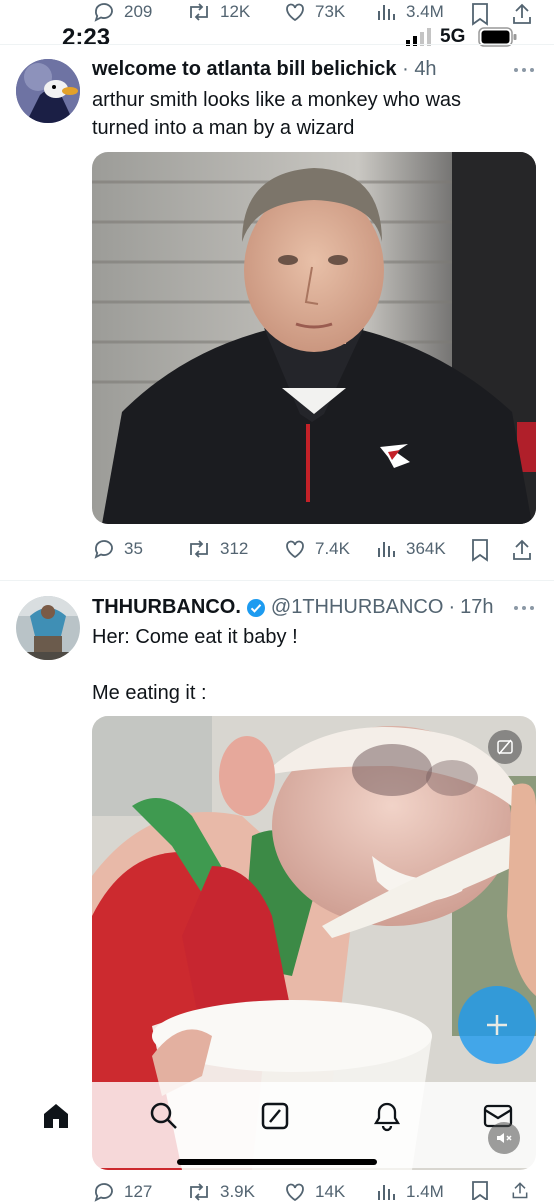 The image size is (554, 1204). What do you see at coordinates (425, 11) in the screenshot?
I see `top-views-count: 3.4M` at bounding box center [425, 11].